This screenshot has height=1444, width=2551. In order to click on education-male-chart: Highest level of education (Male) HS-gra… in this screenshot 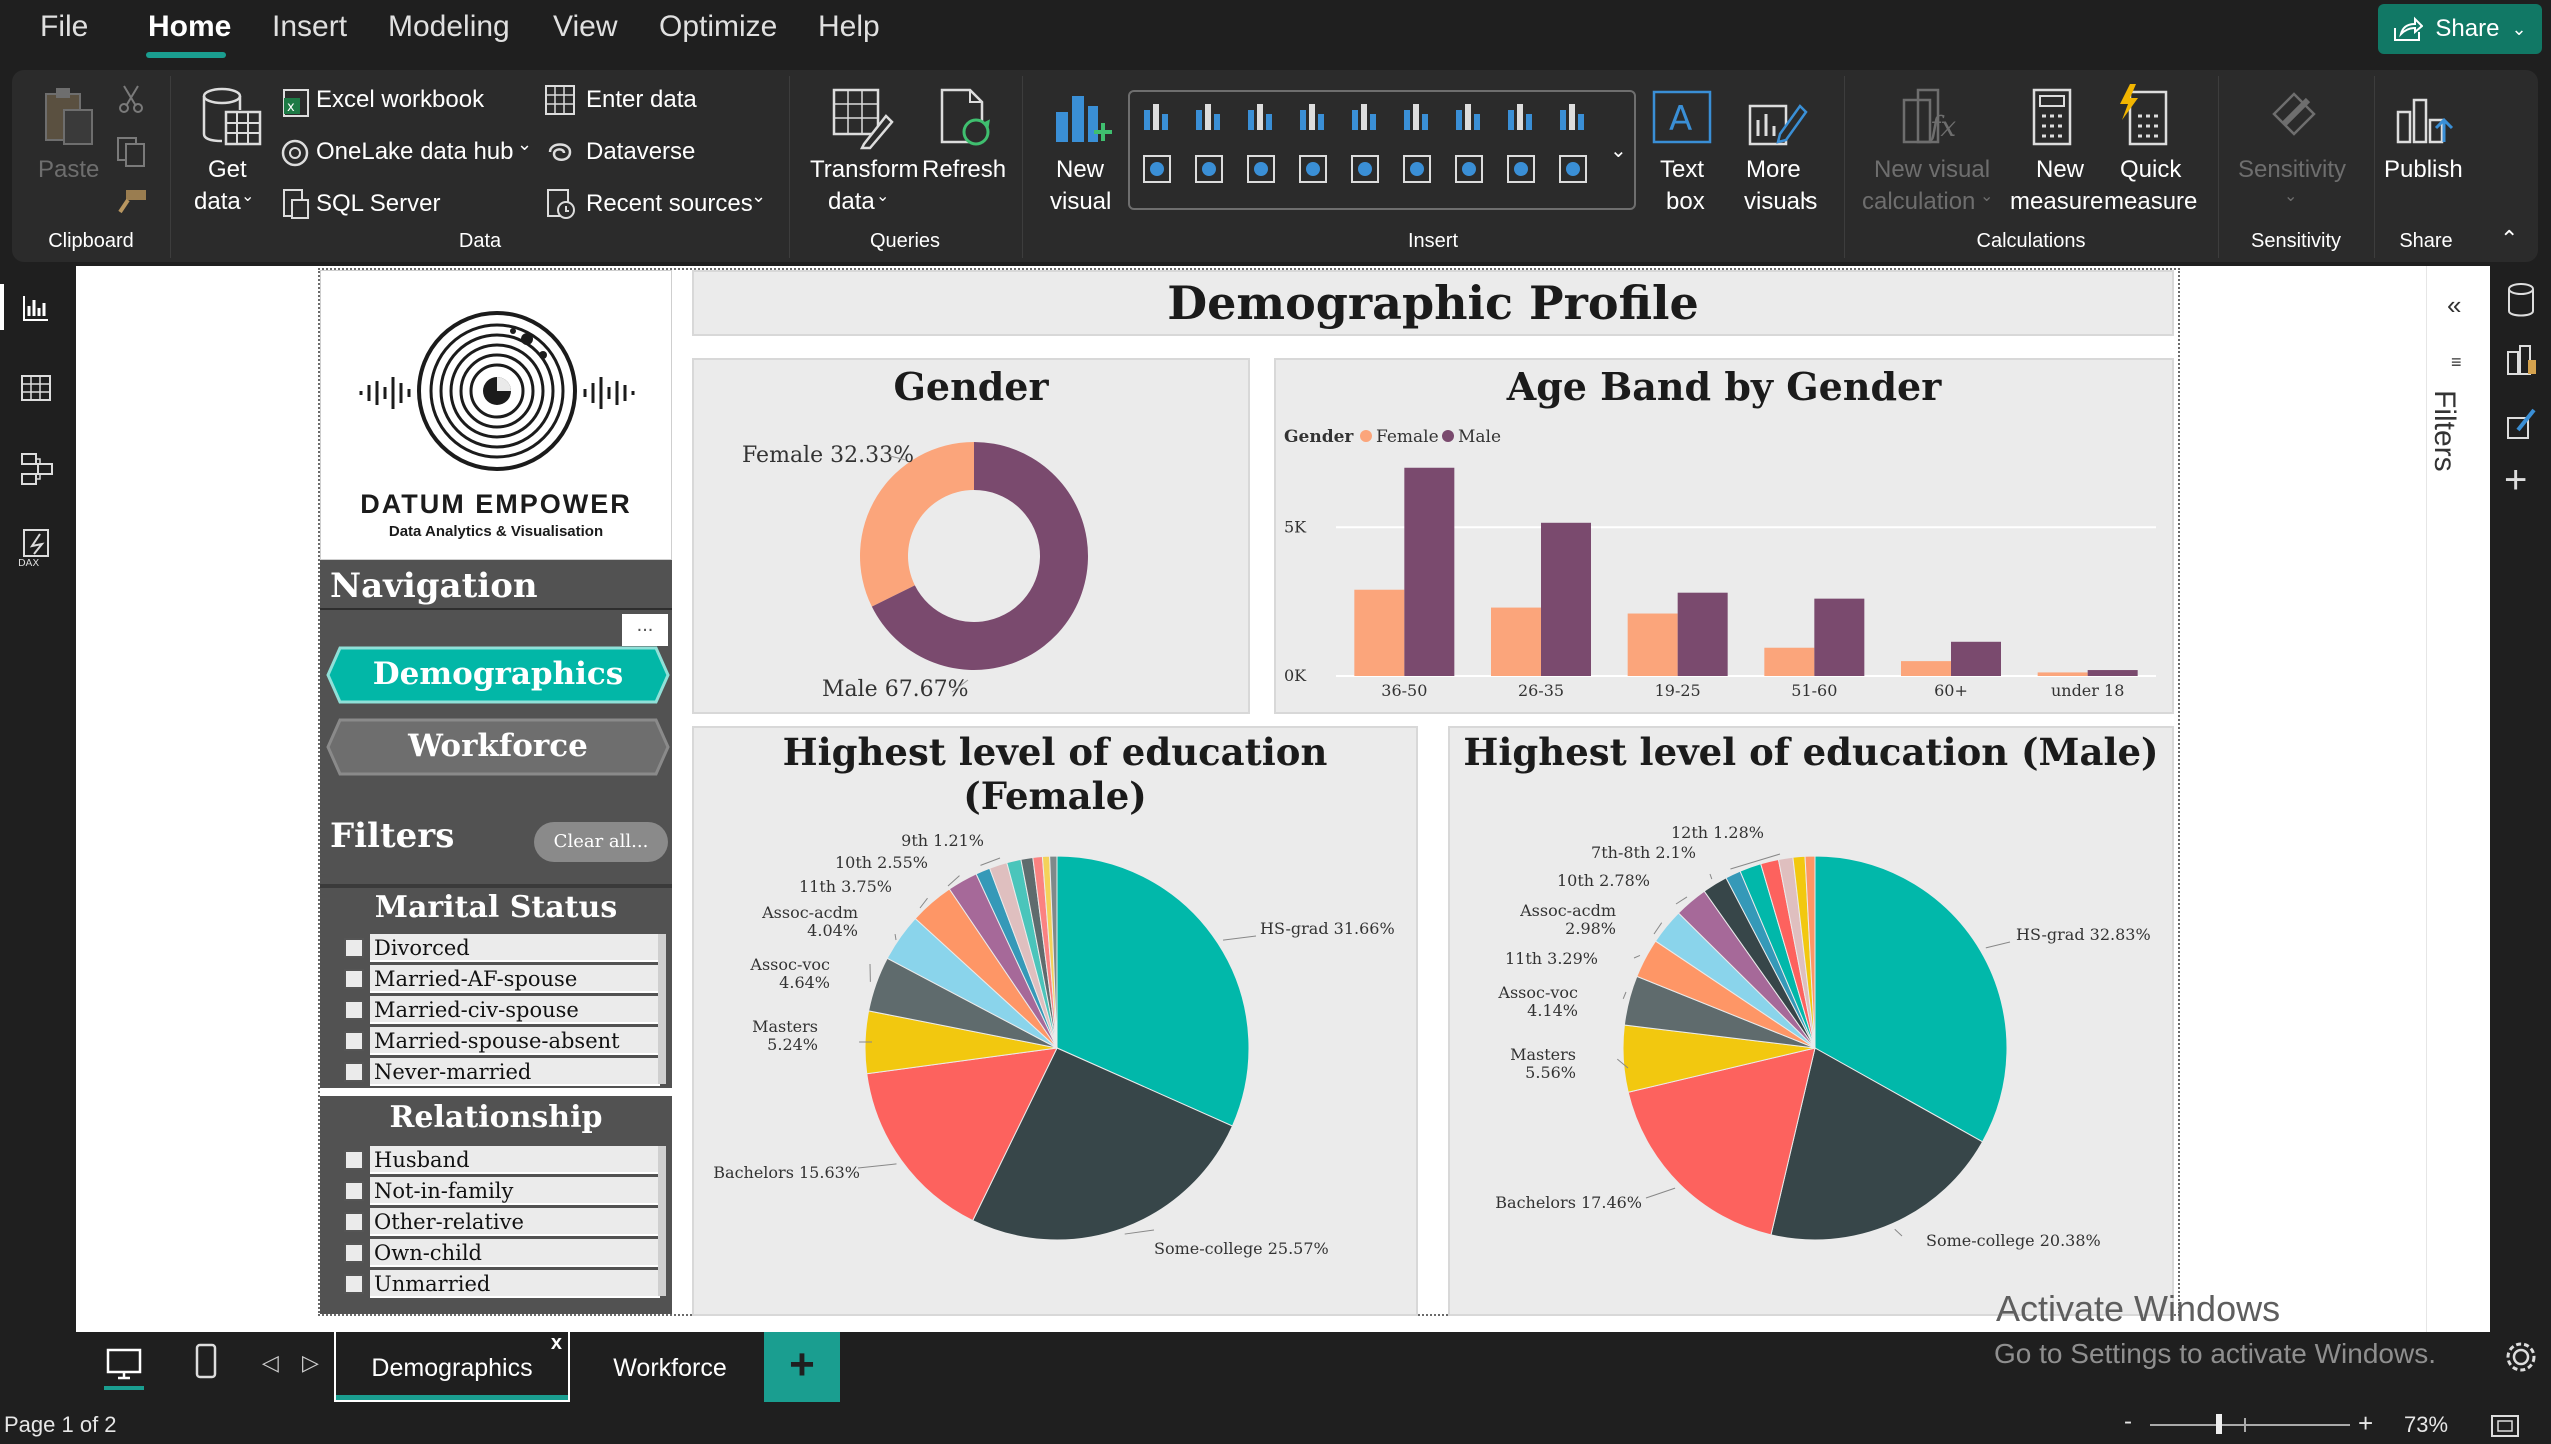, I will do `click(1811, 1021)`.